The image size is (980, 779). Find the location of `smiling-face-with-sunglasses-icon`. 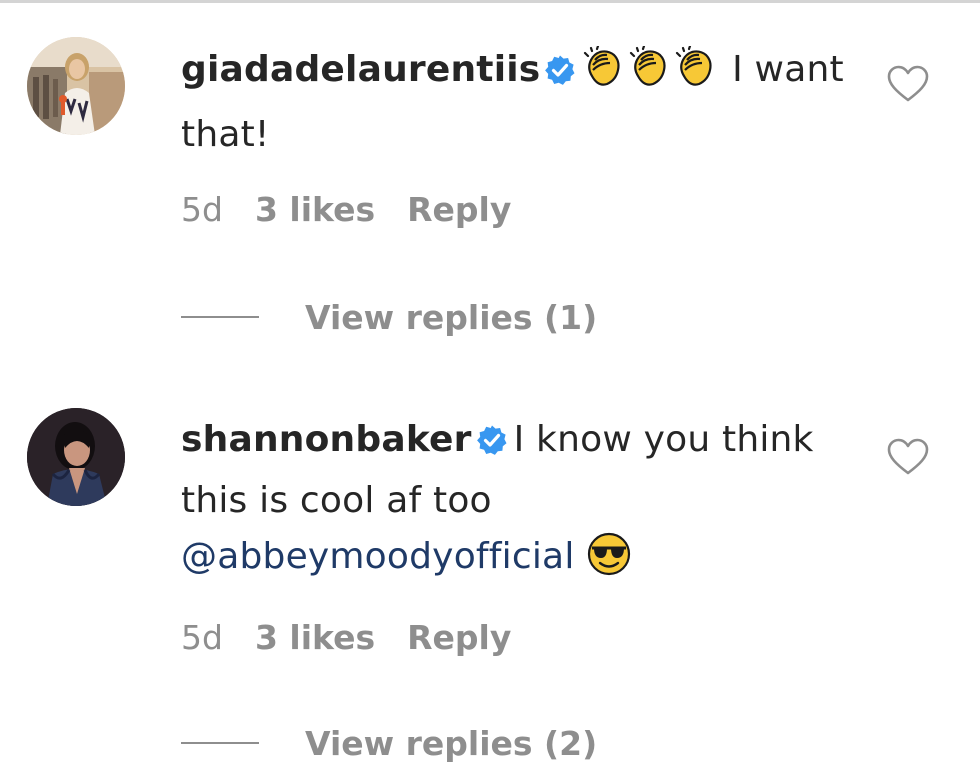

smiling-face-with-sunglasses-icon is located at coordinates (609, 562).